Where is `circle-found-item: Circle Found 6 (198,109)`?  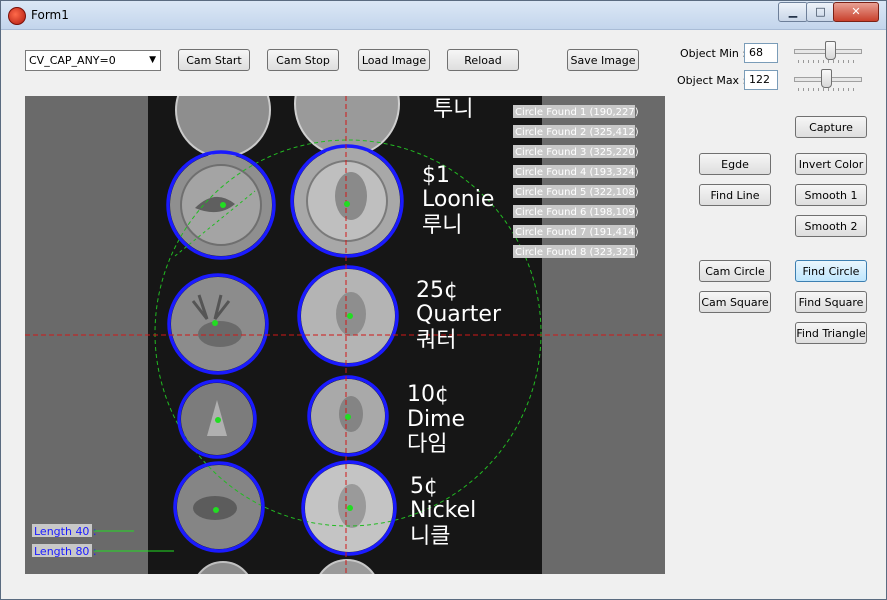
circle-found-item: Circle Found 6 (198,109) is located at coordinates (577, 212).